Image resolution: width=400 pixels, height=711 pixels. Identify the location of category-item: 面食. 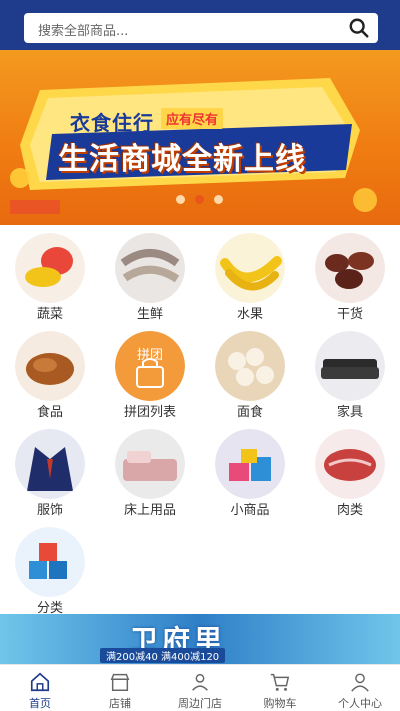
(250, 372).